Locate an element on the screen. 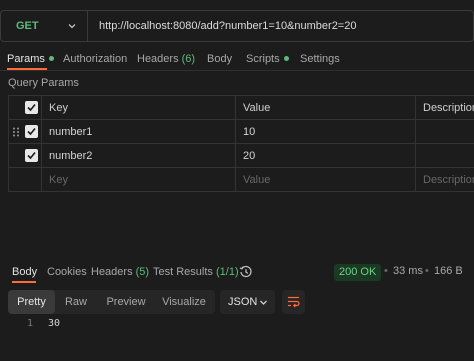 The height and width of the screenshot is (361, 474). tab-params: Params is located at coordinates (30, 60).